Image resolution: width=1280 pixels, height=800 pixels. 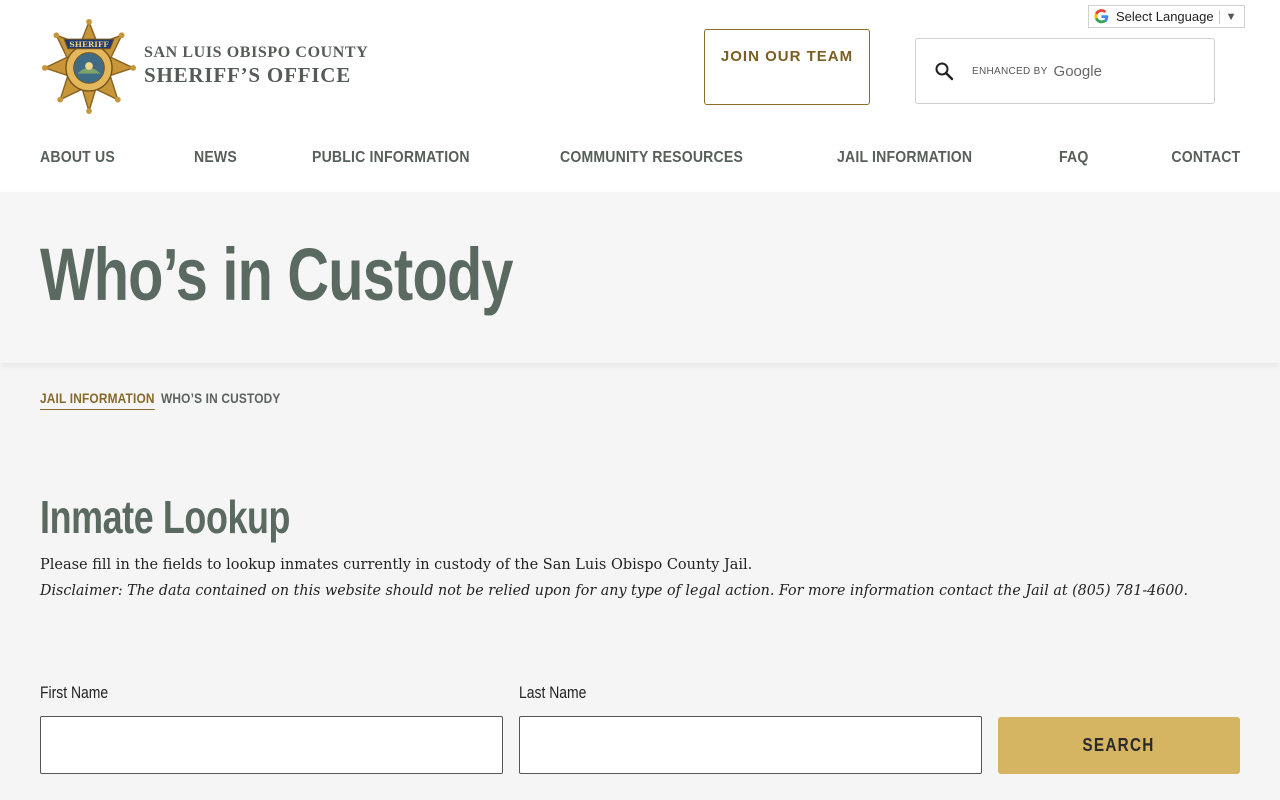 What do you see at coordinates (904, 158) in the screenshot?
I see `nav-item-jail-information: JAIL INFORMATION` at bounding box center [904, 158].